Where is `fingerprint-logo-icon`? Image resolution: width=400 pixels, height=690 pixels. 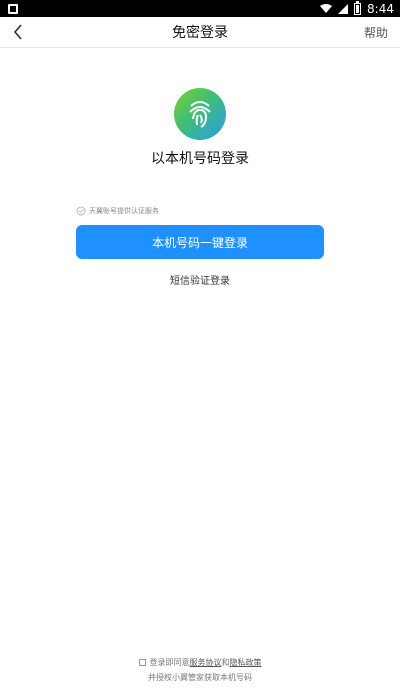
fingerprint-logo-icon is located at coordinates (200, 114).